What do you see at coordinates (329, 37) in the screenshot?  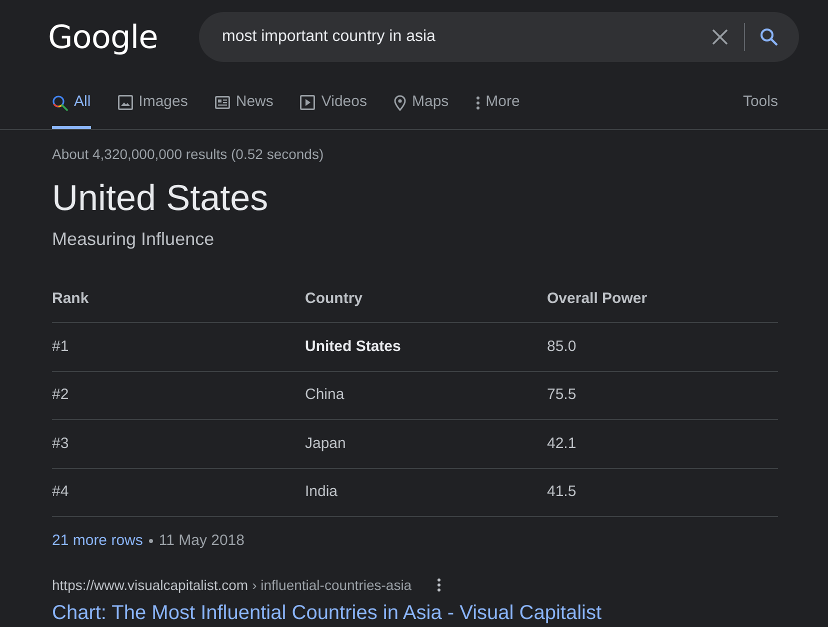 I see `search-query: most important country in asia` at bounding box center [329, 37].